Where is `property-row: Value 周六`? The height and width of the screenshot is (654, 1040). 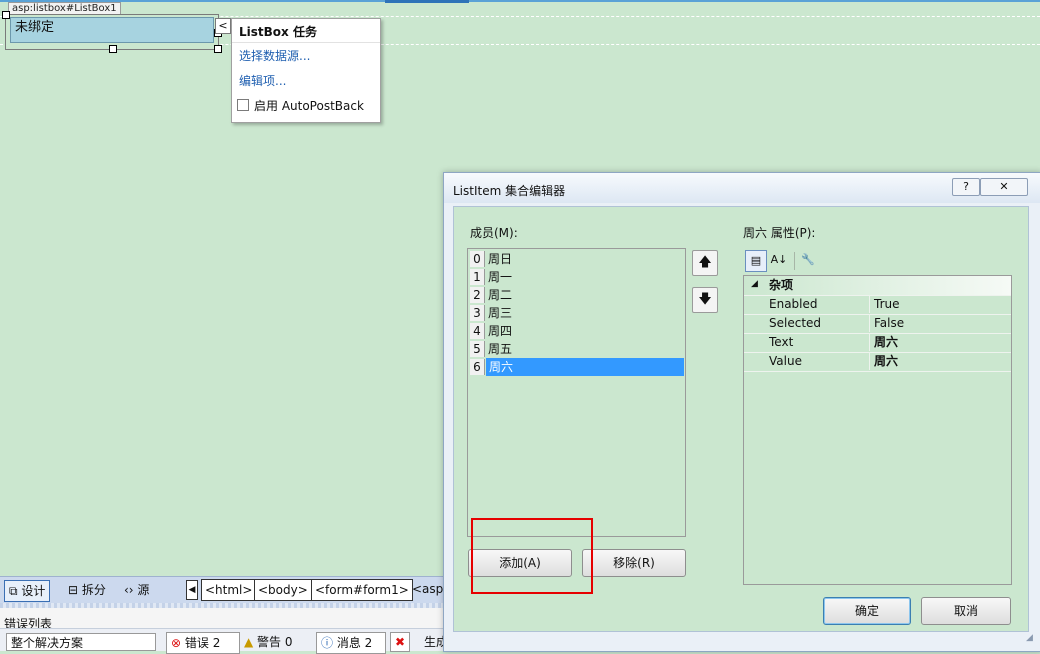 property-row: Value 周六 is located at coordinates (877, 362).